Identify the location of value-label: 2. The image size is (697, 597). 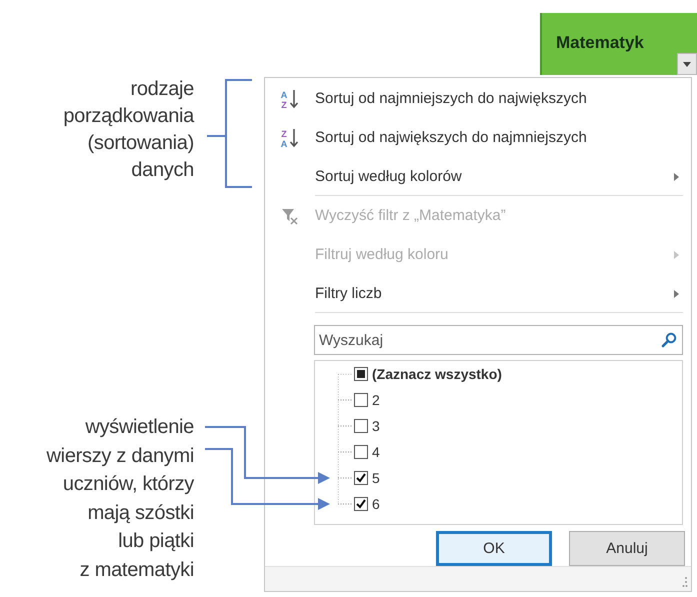
(376, 400).